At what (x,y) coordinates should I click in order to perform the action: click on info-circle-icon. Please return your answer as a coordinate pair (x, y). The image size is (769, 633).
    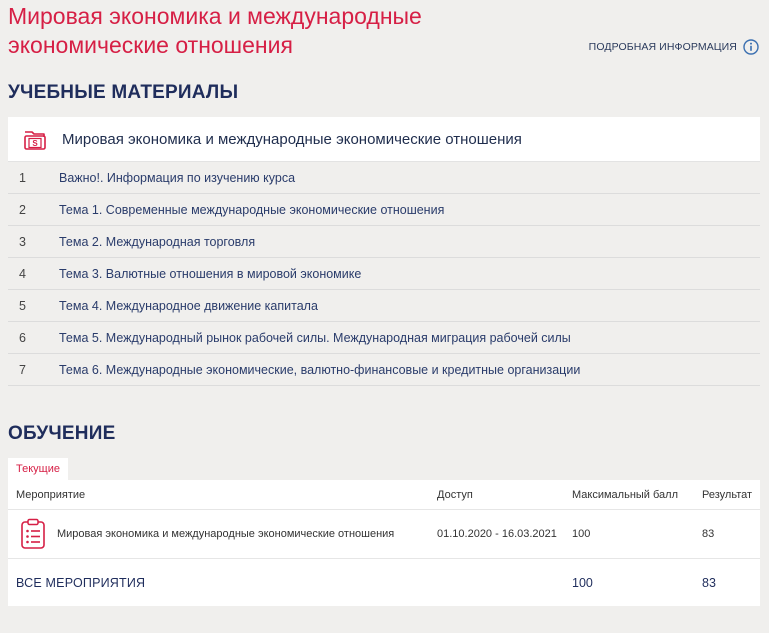
    Looking at the image, I should click on (751, 47).